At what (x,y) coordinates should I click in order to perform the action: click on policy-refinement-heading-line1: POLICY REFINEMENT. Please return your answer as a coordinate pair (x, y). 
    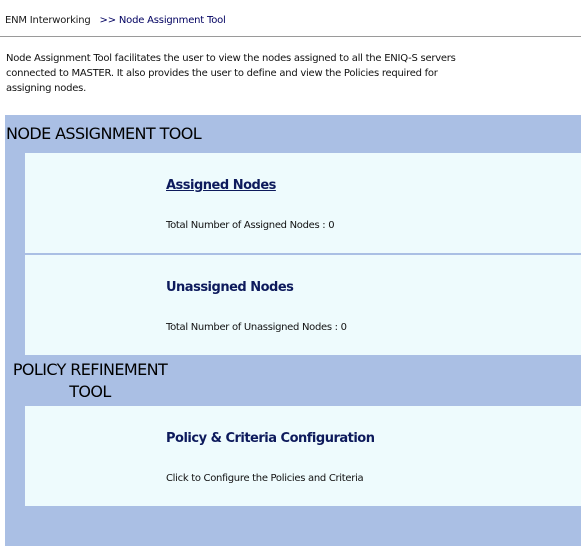
    Looking at the image, I should click on (90, 369).